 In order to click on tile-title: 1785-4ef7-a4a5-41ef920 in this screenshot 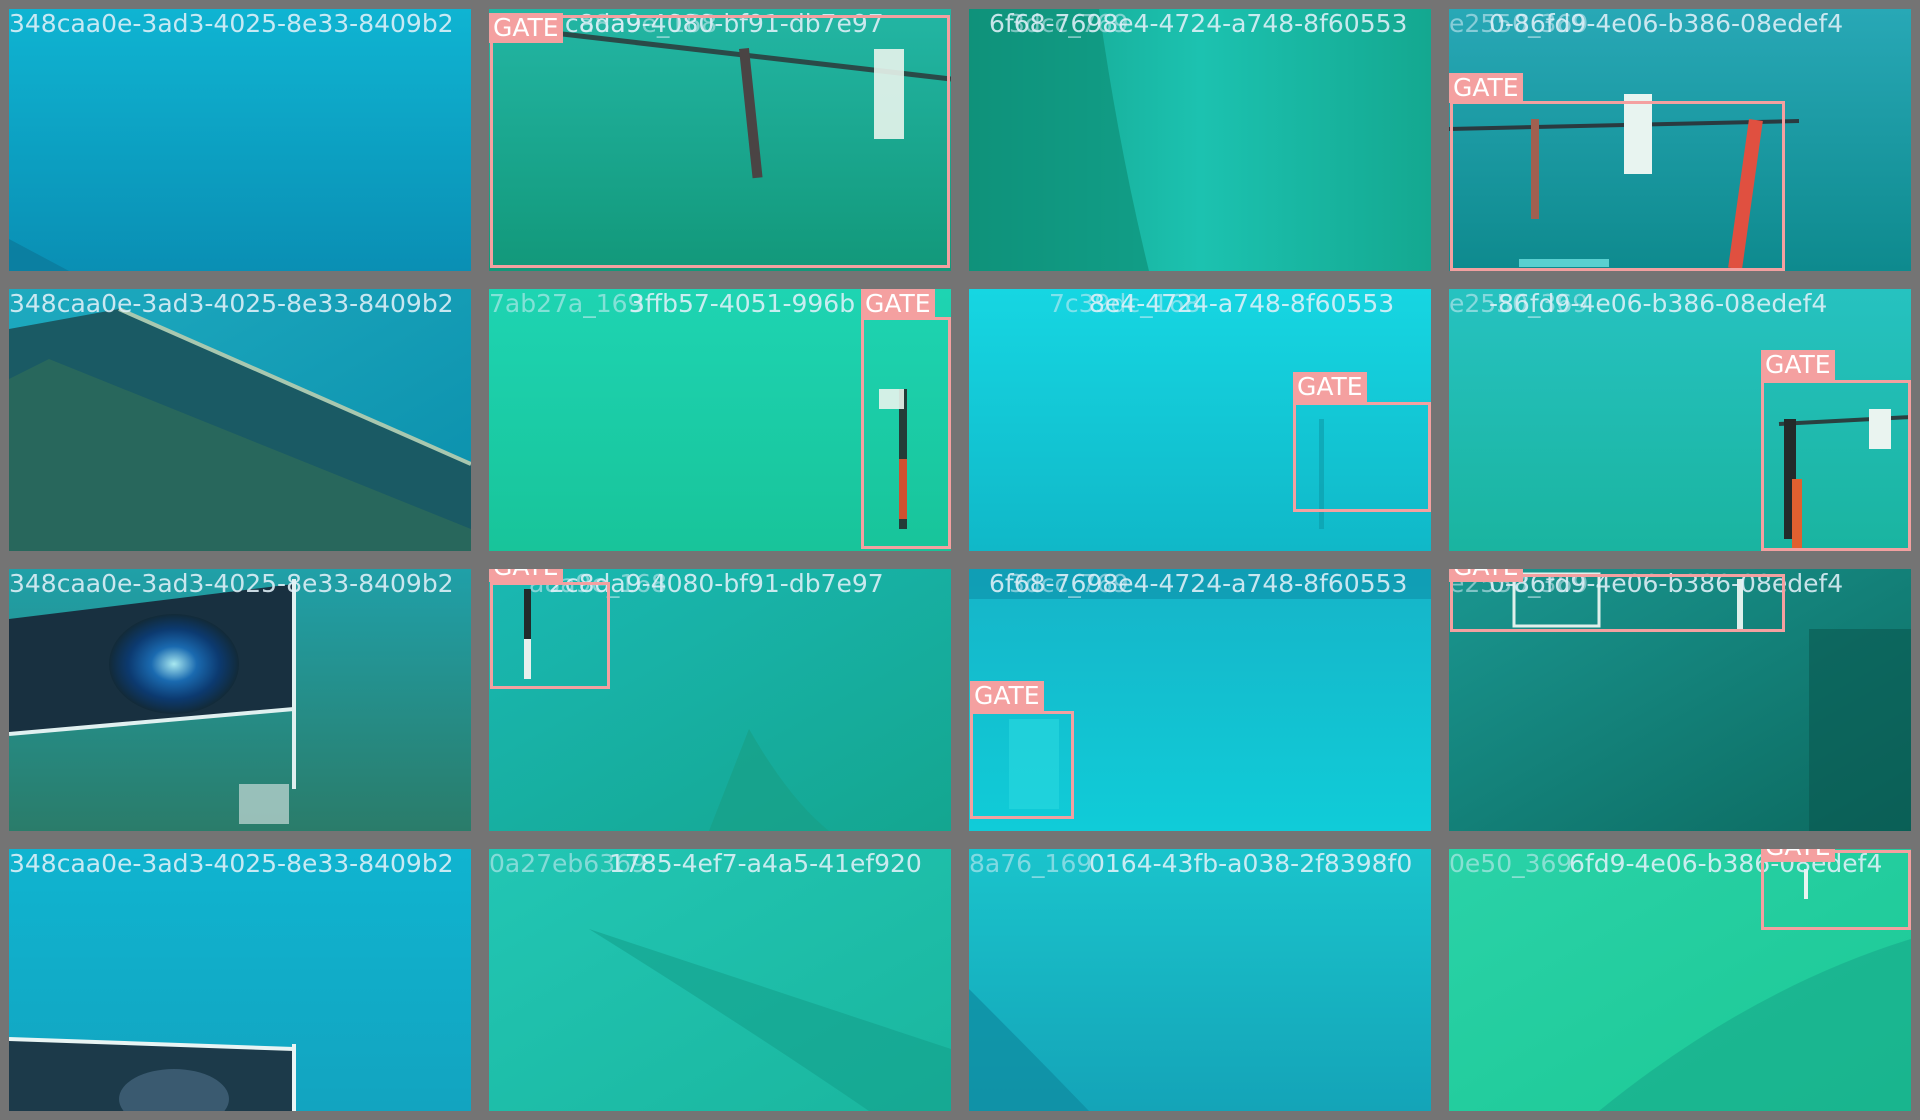, I will do `click(765, 863)`.